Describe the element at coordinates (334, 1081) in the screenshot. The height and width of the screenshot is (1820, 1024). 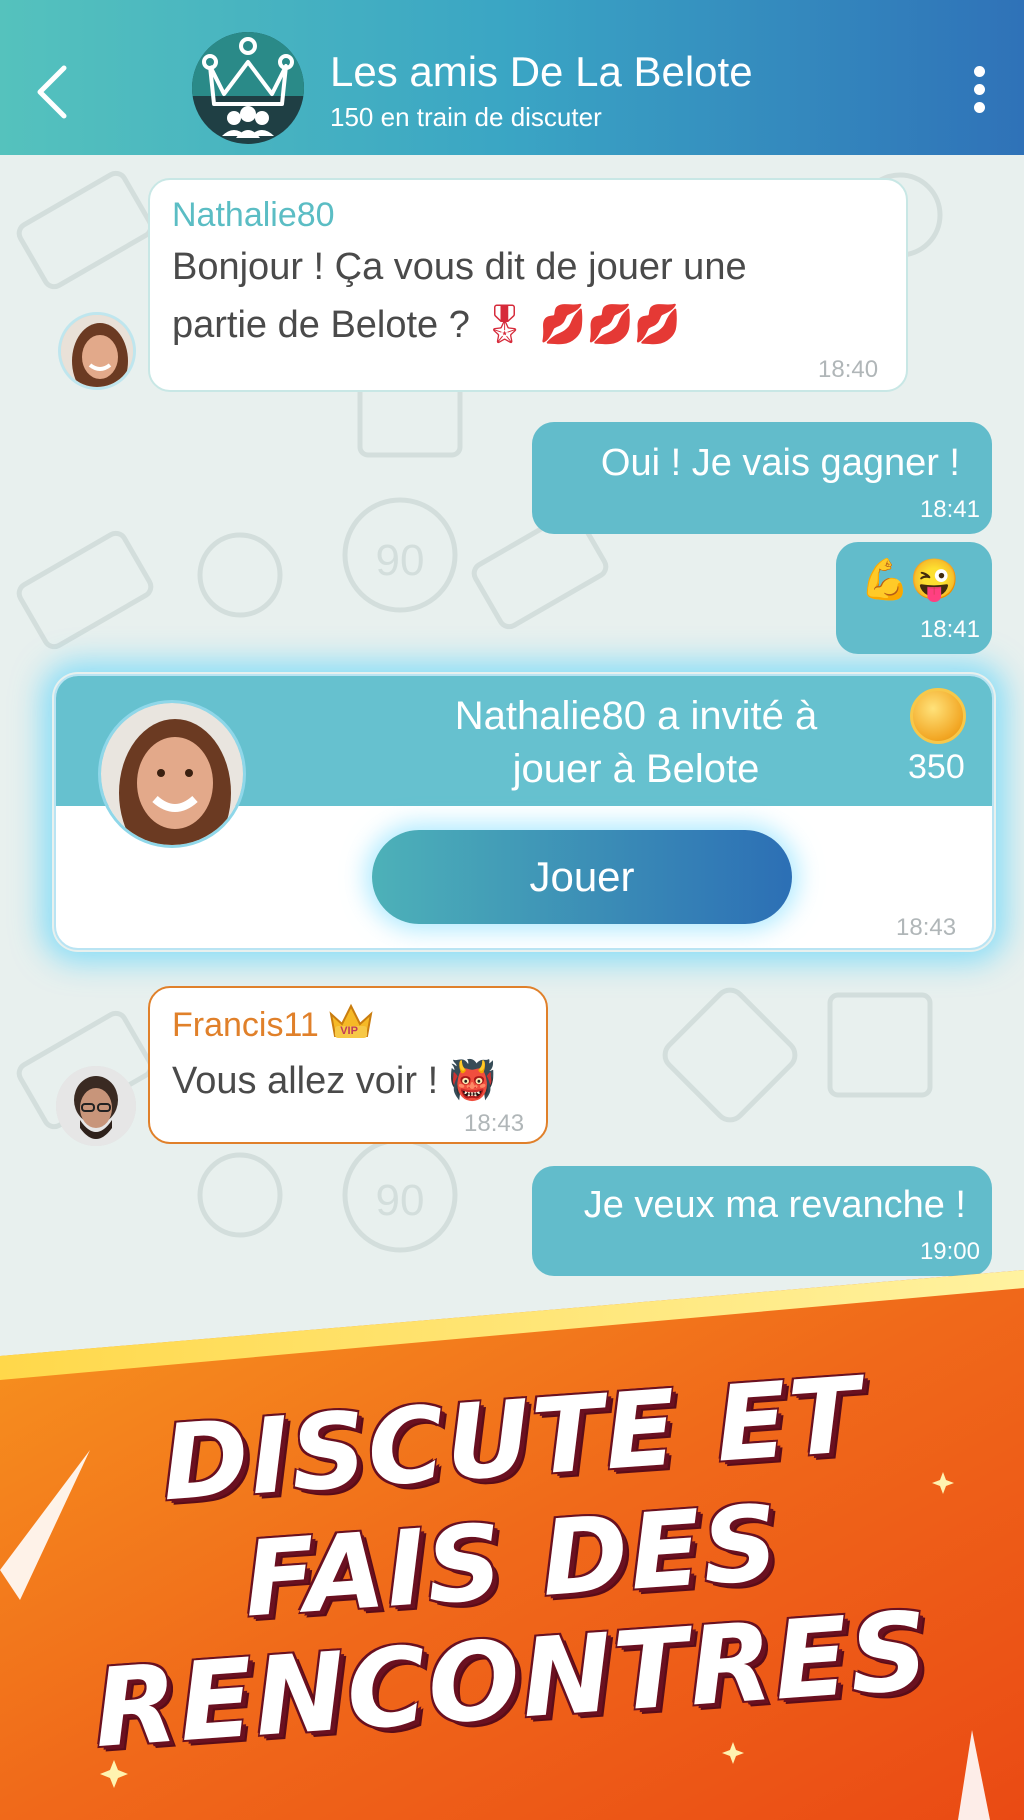
I see `message-text: Vous allez voir ! 👹` at that location.